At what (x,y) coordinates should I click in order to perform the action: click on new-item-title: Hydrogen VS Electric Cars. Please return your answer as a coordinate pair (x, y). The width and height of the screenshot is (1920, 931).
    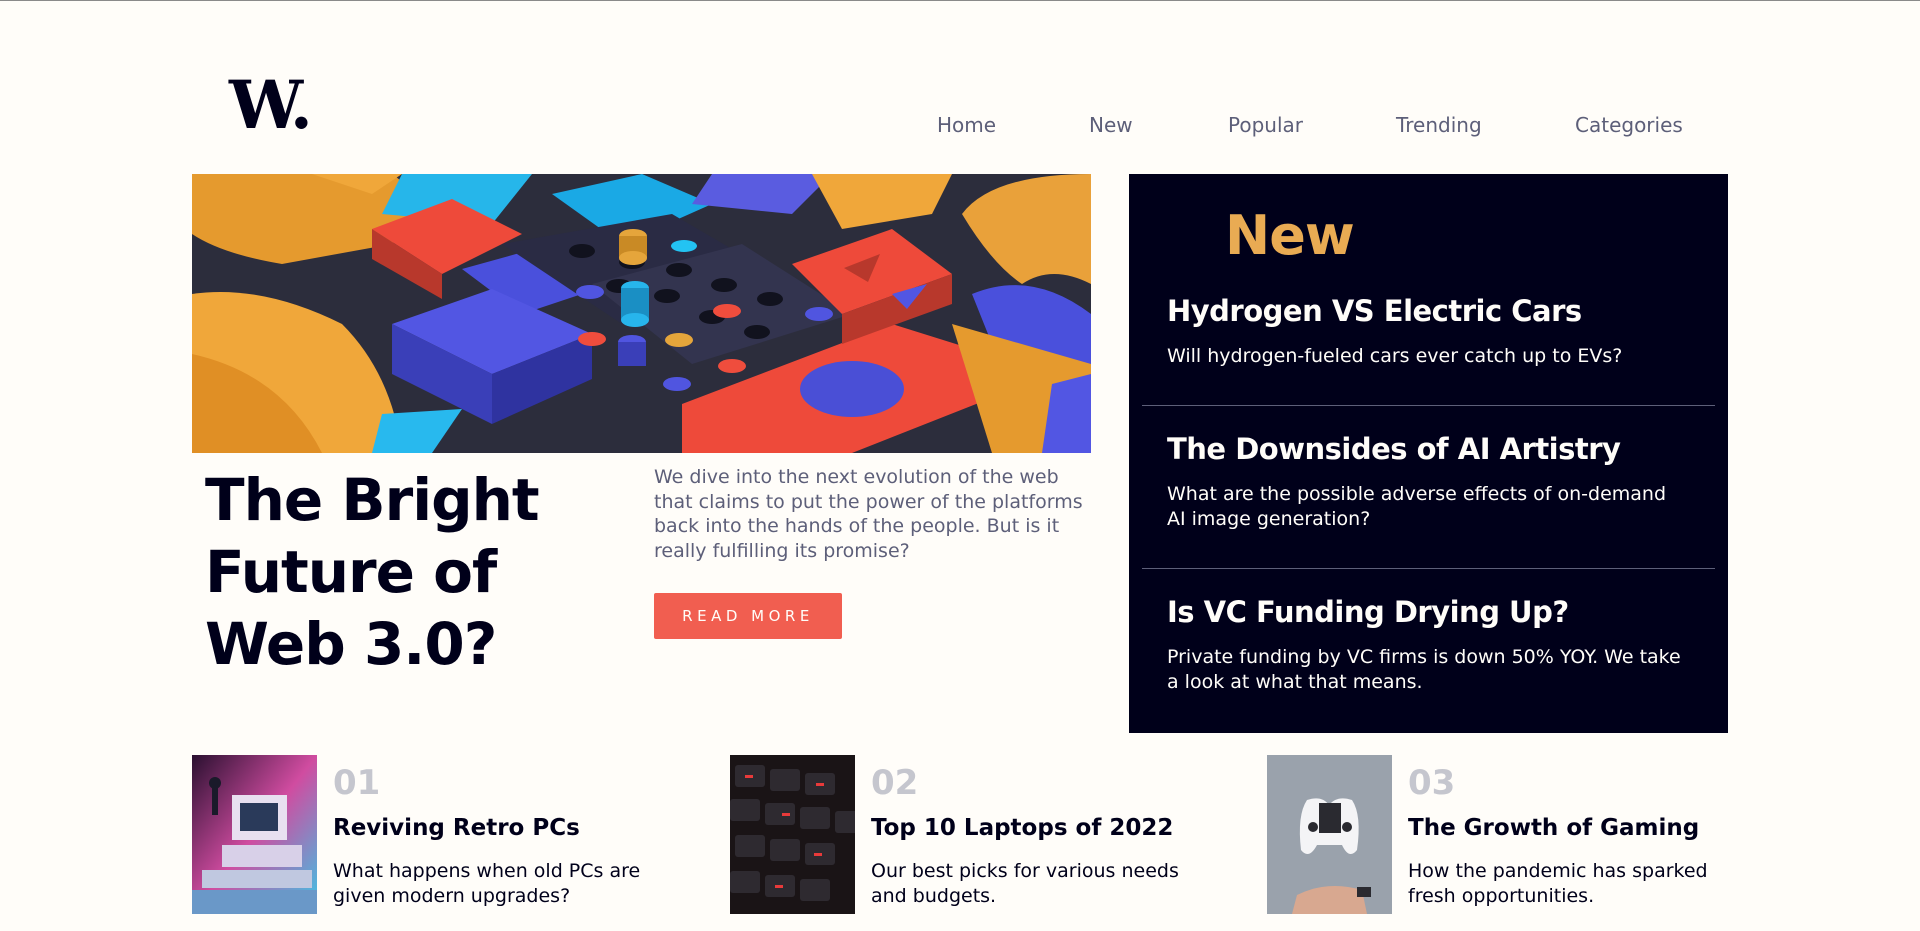
    Looking at the image, I should click on (1427, 311).